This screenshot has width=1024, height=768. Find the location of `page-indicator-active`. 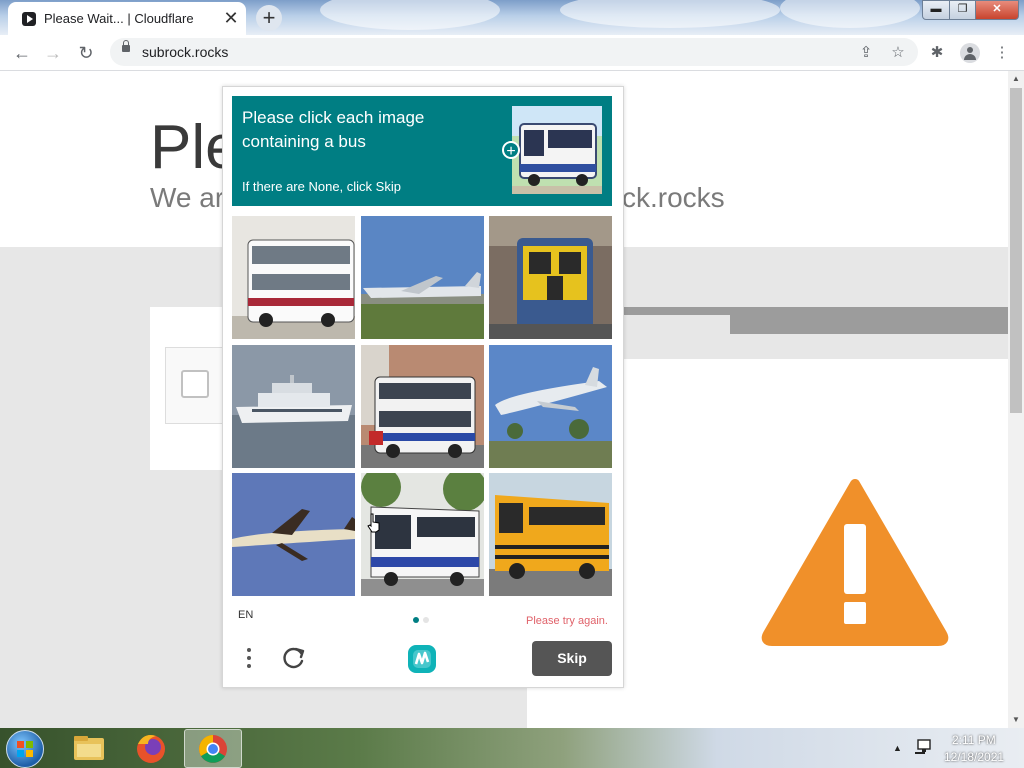

page-indicator-active is located at coordinates (416, 620).